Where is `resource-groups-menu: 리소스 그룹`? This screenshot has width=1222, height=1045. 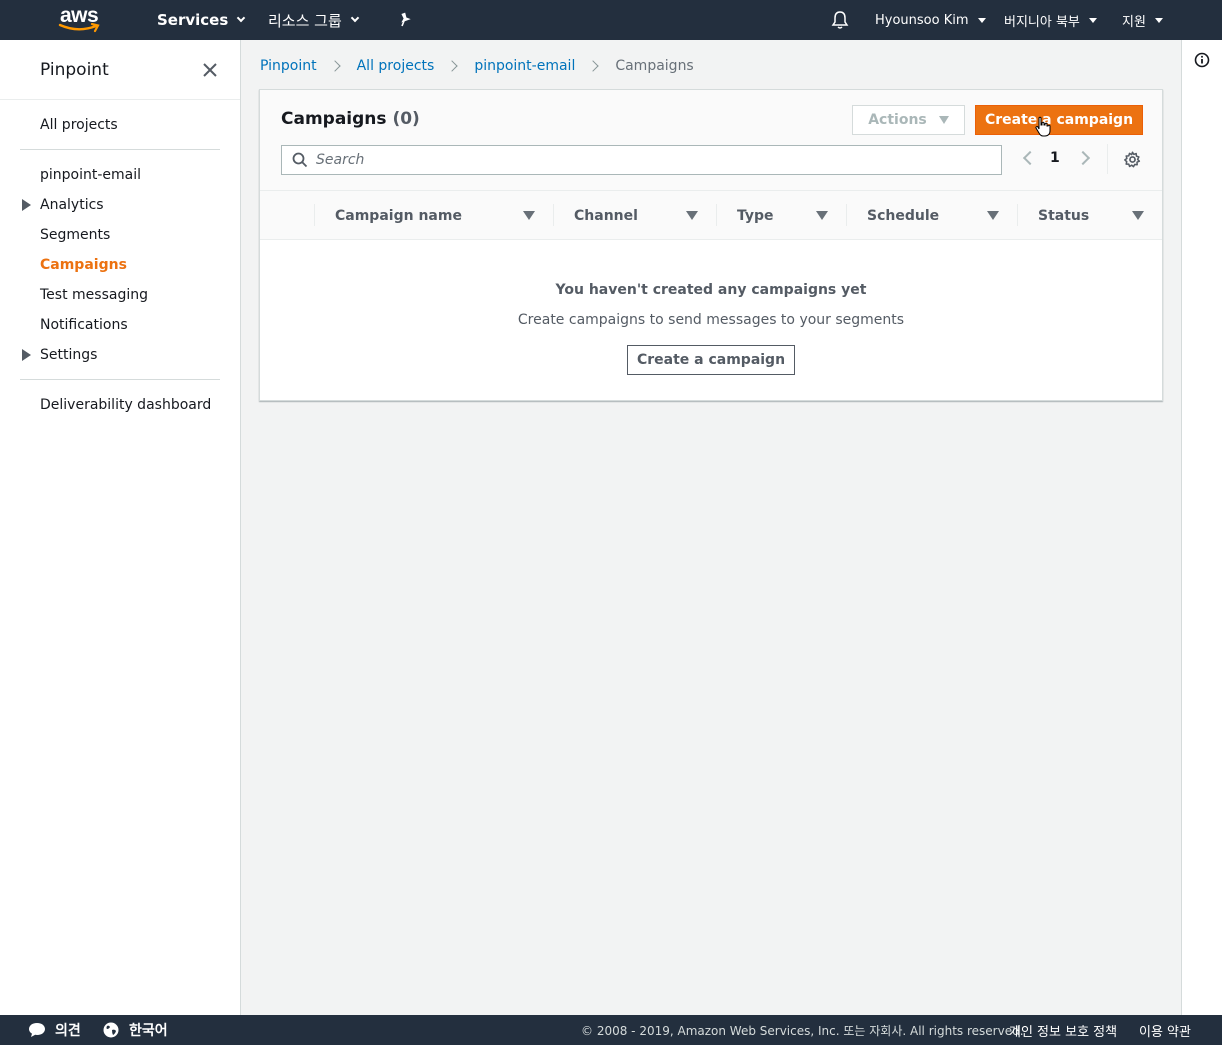 resource-groups-menu: 리소스 그룹 is located at coordinates (314, 20).